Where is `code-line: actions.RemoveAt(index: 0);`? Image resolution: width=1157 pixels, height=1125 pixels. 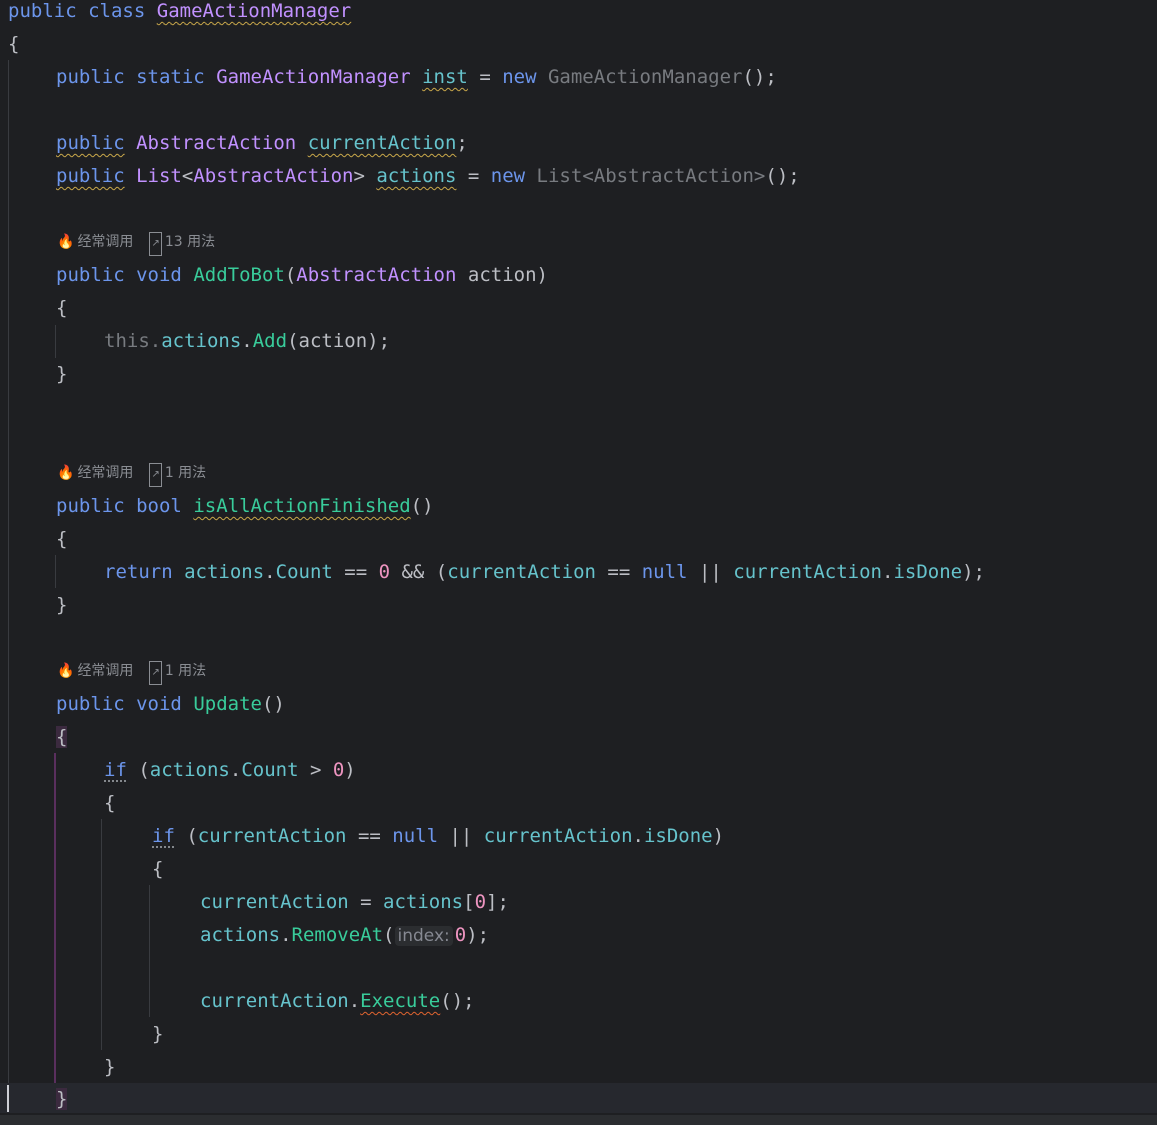 code-line: actions.RemoveAt(index: 0); is located at coordinates (344, 940).